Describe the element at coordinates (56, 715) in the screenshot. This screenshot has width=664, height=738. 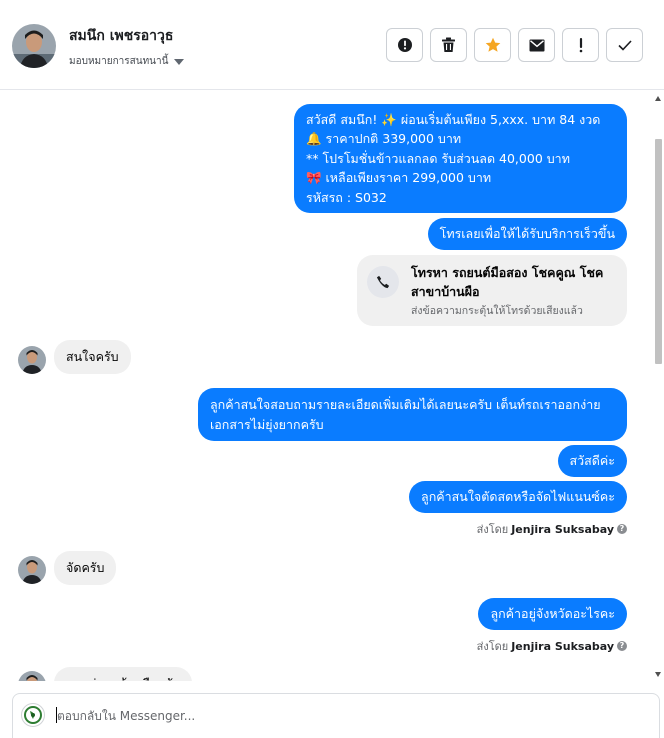
I see `text-cursor` at that location.